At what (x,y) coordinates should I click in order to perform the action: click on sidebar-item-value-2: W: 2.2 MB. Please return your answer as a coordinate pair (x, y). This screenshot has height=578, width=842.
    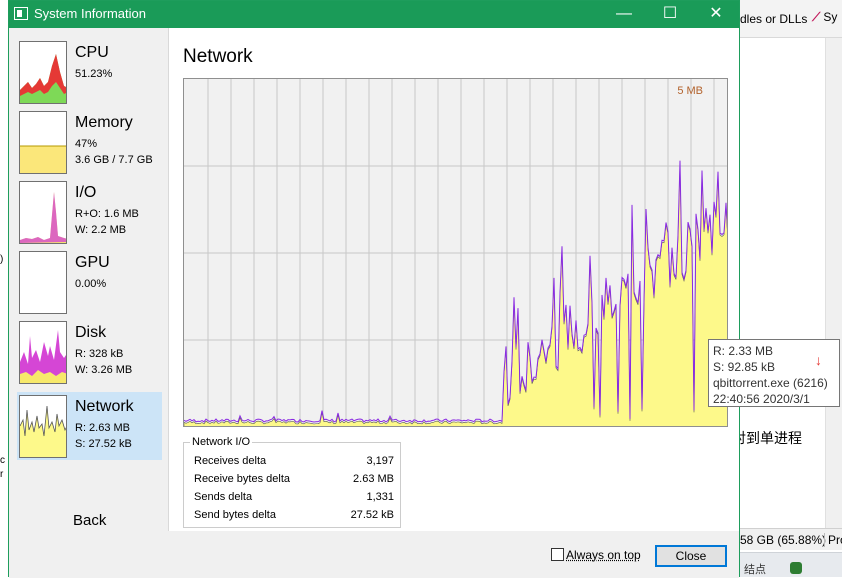
    Looking at the image, I should click on (101, 230).